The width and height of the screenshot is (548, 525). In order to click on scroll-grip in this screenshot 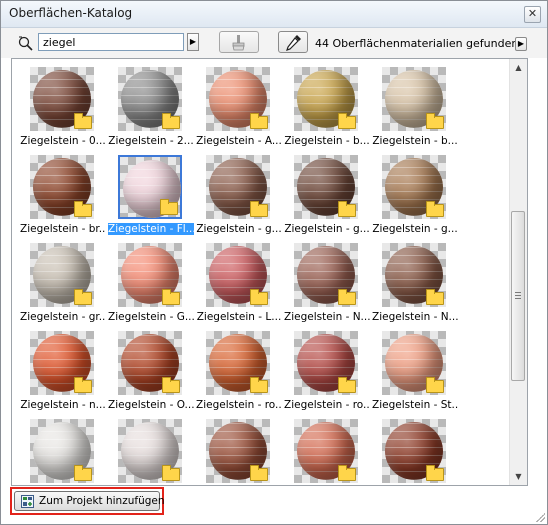, I will do `click(518, 295)`.